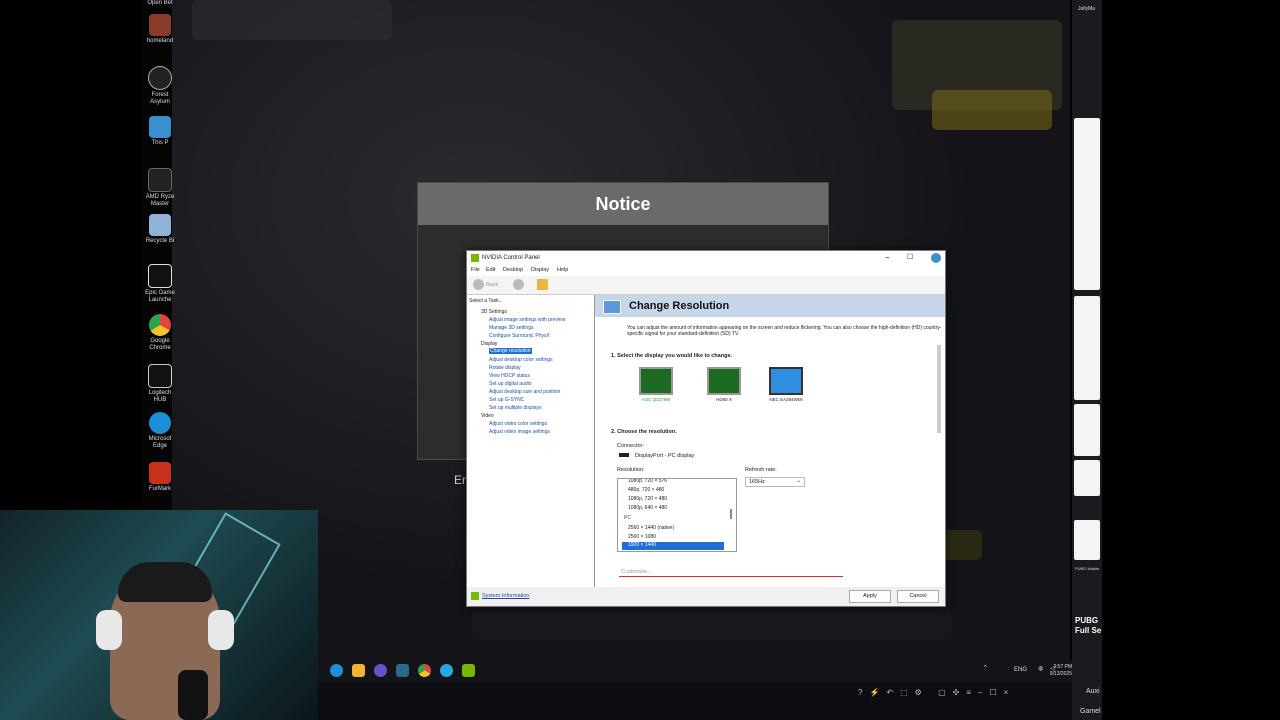  What do you see at coordinates (673, 546) in the screenshot?
I see `list-item-selected: 1920 × 1440` at bounding box center [673, 546].